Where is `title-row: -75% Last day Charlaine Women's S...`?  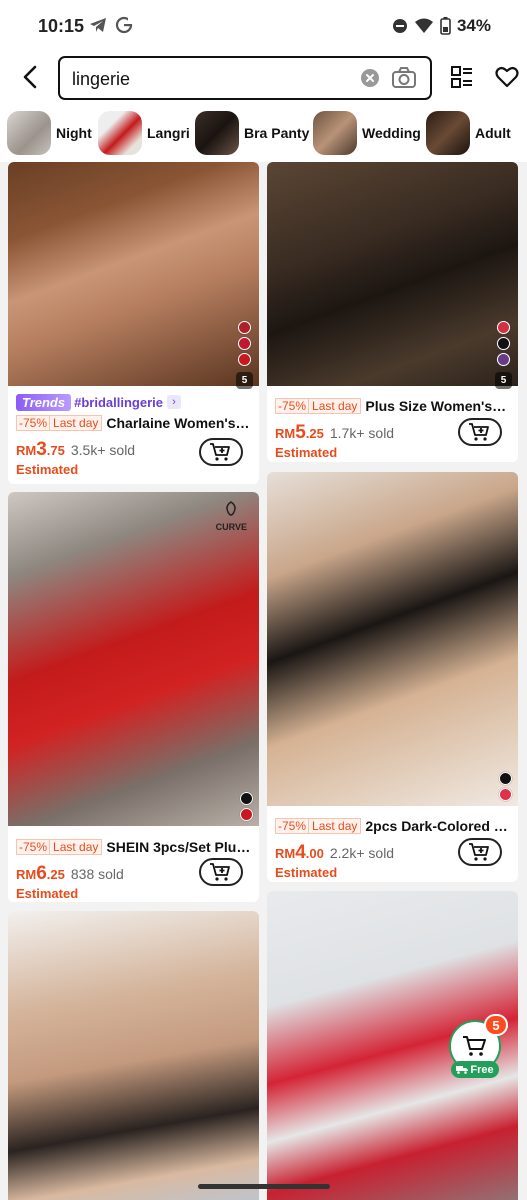
title-row: -75% Last day Charlaine Women's S... is located at coordinates (133, 423).